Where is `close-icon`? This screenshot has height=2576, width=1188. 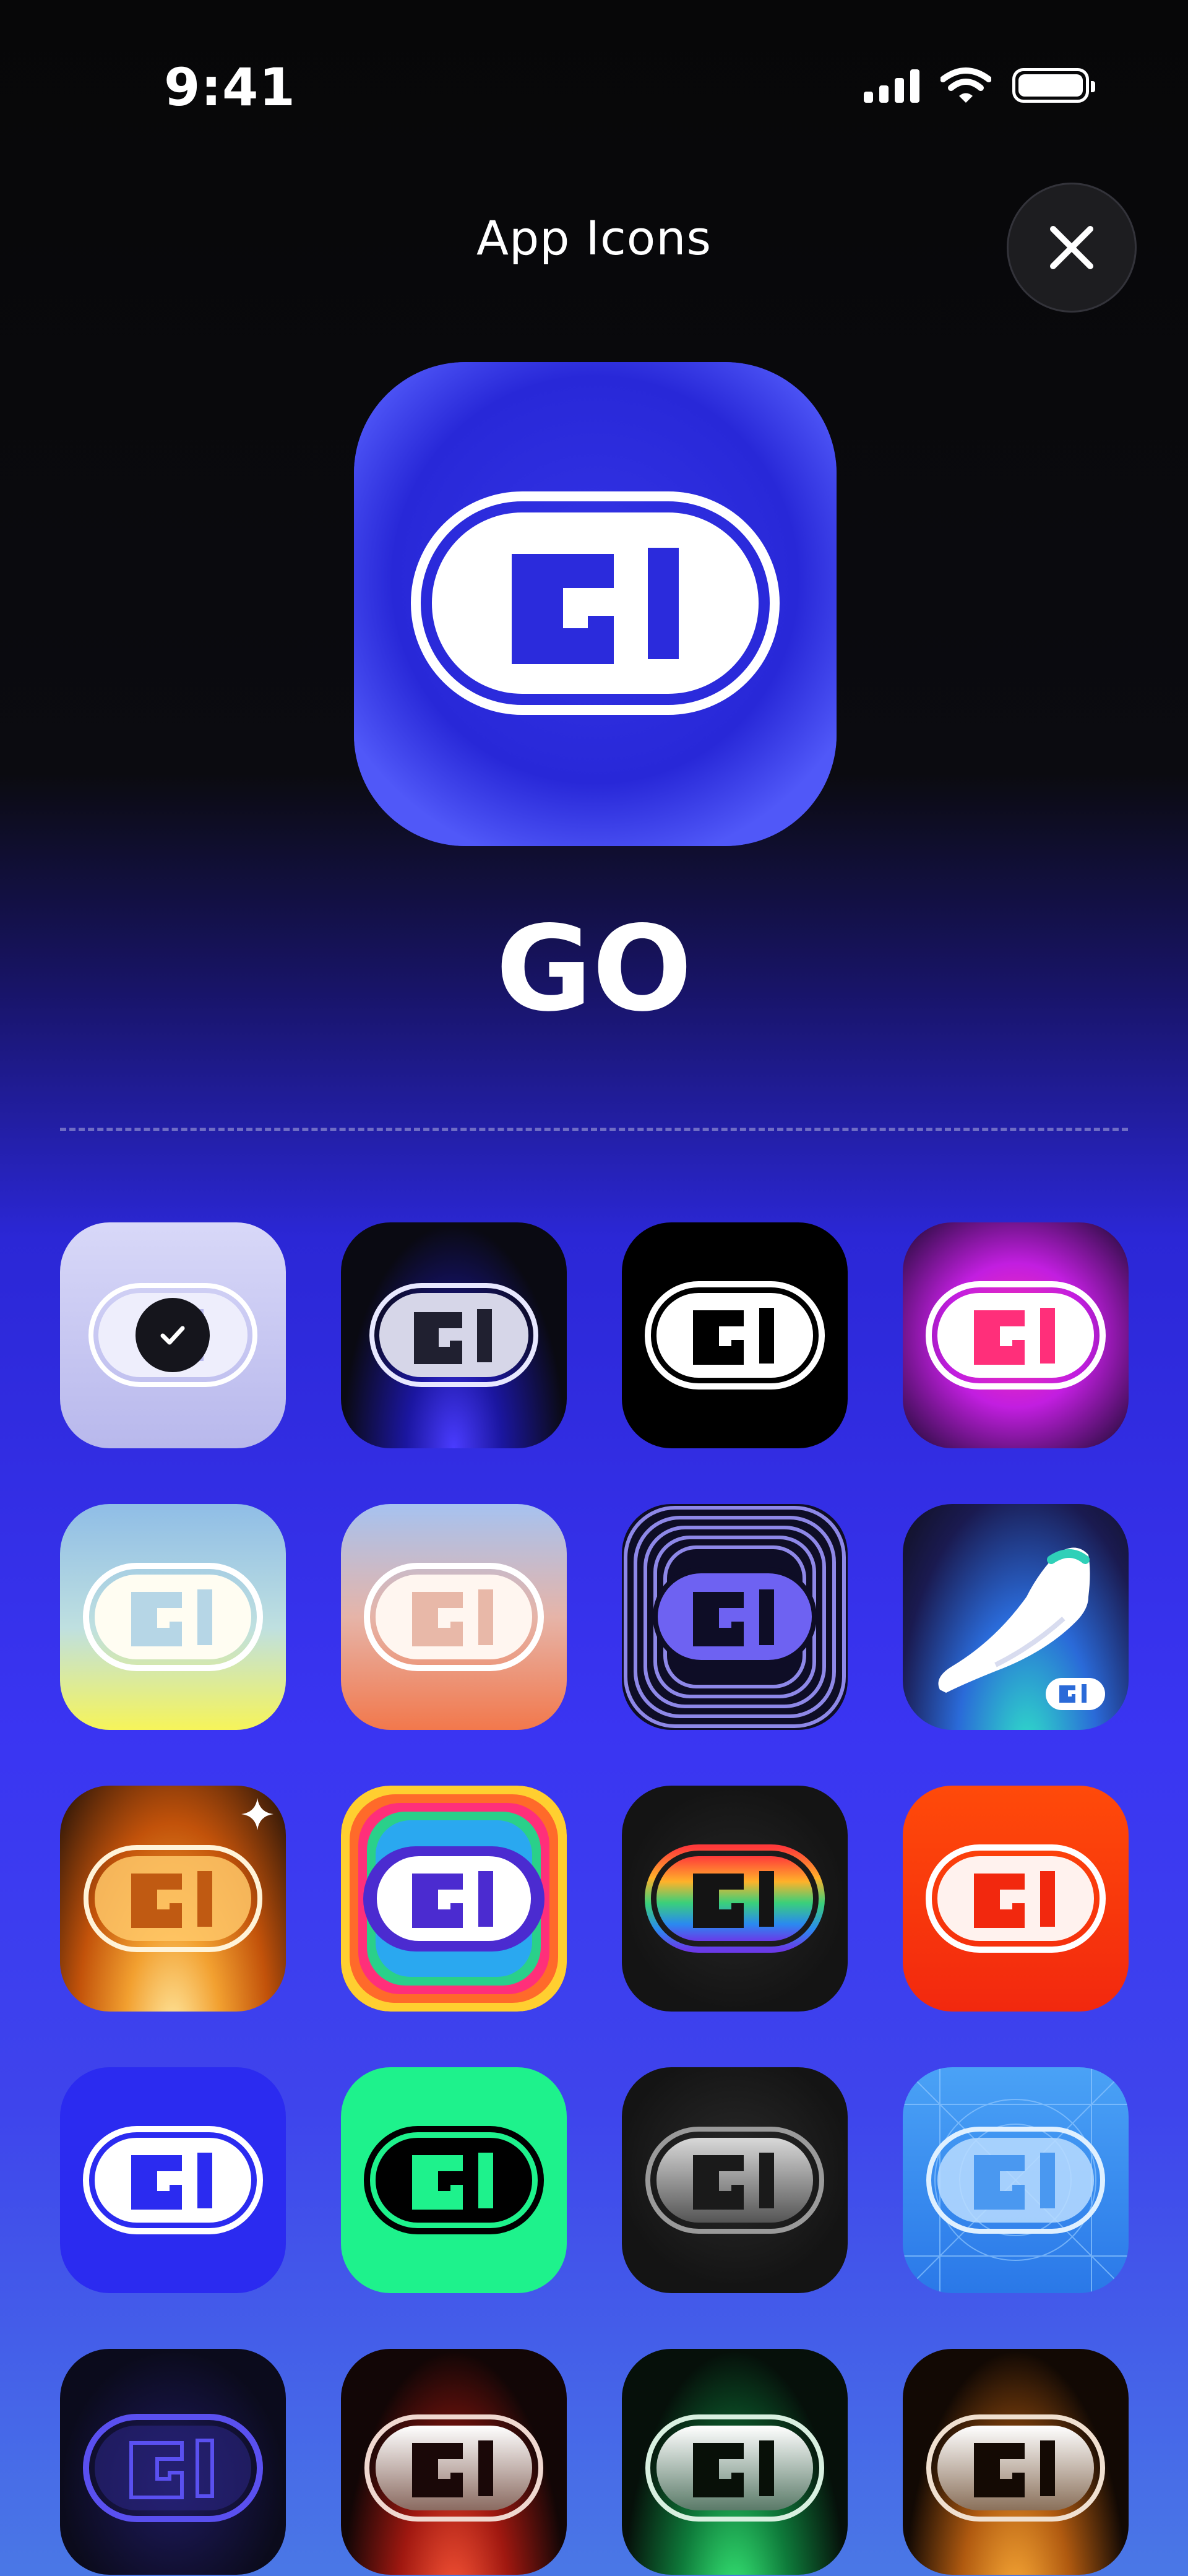 close-icon is located at coordinates (1071, 247).